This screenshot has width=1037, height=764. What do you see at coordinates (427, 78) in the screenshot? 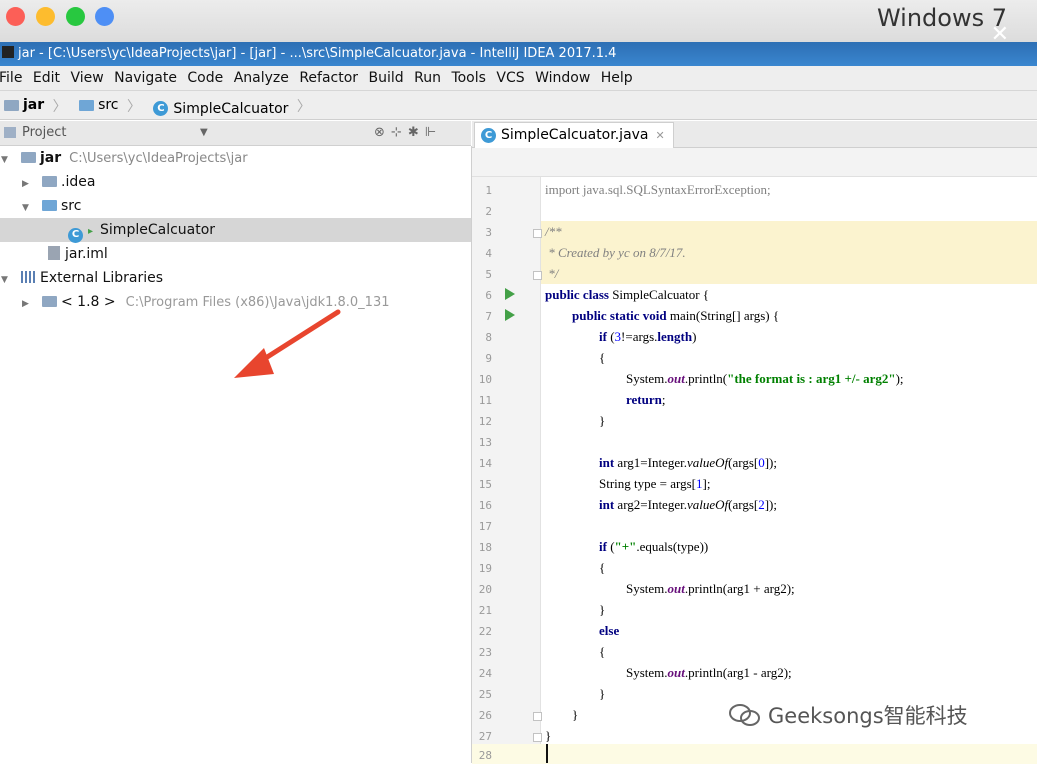
I see `menu-run: Run` at bounding box center [427, 78].